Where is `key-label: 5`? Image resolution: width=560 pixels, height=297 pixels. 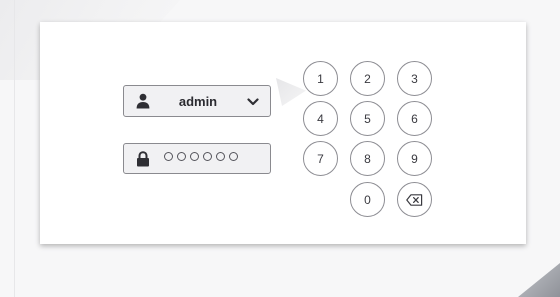
key-label: 5 is located at coordinates (367, 118).